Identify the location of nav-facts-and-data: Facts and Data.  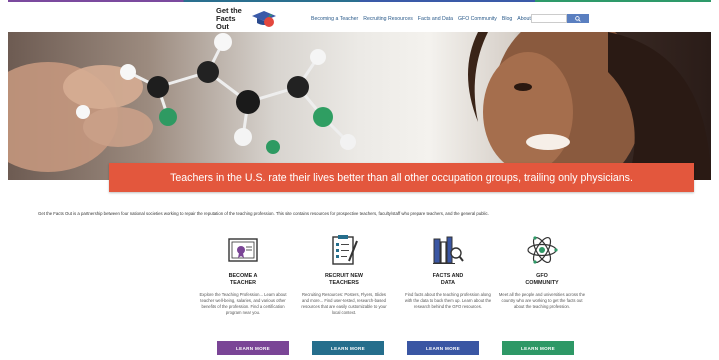
(435, 19).